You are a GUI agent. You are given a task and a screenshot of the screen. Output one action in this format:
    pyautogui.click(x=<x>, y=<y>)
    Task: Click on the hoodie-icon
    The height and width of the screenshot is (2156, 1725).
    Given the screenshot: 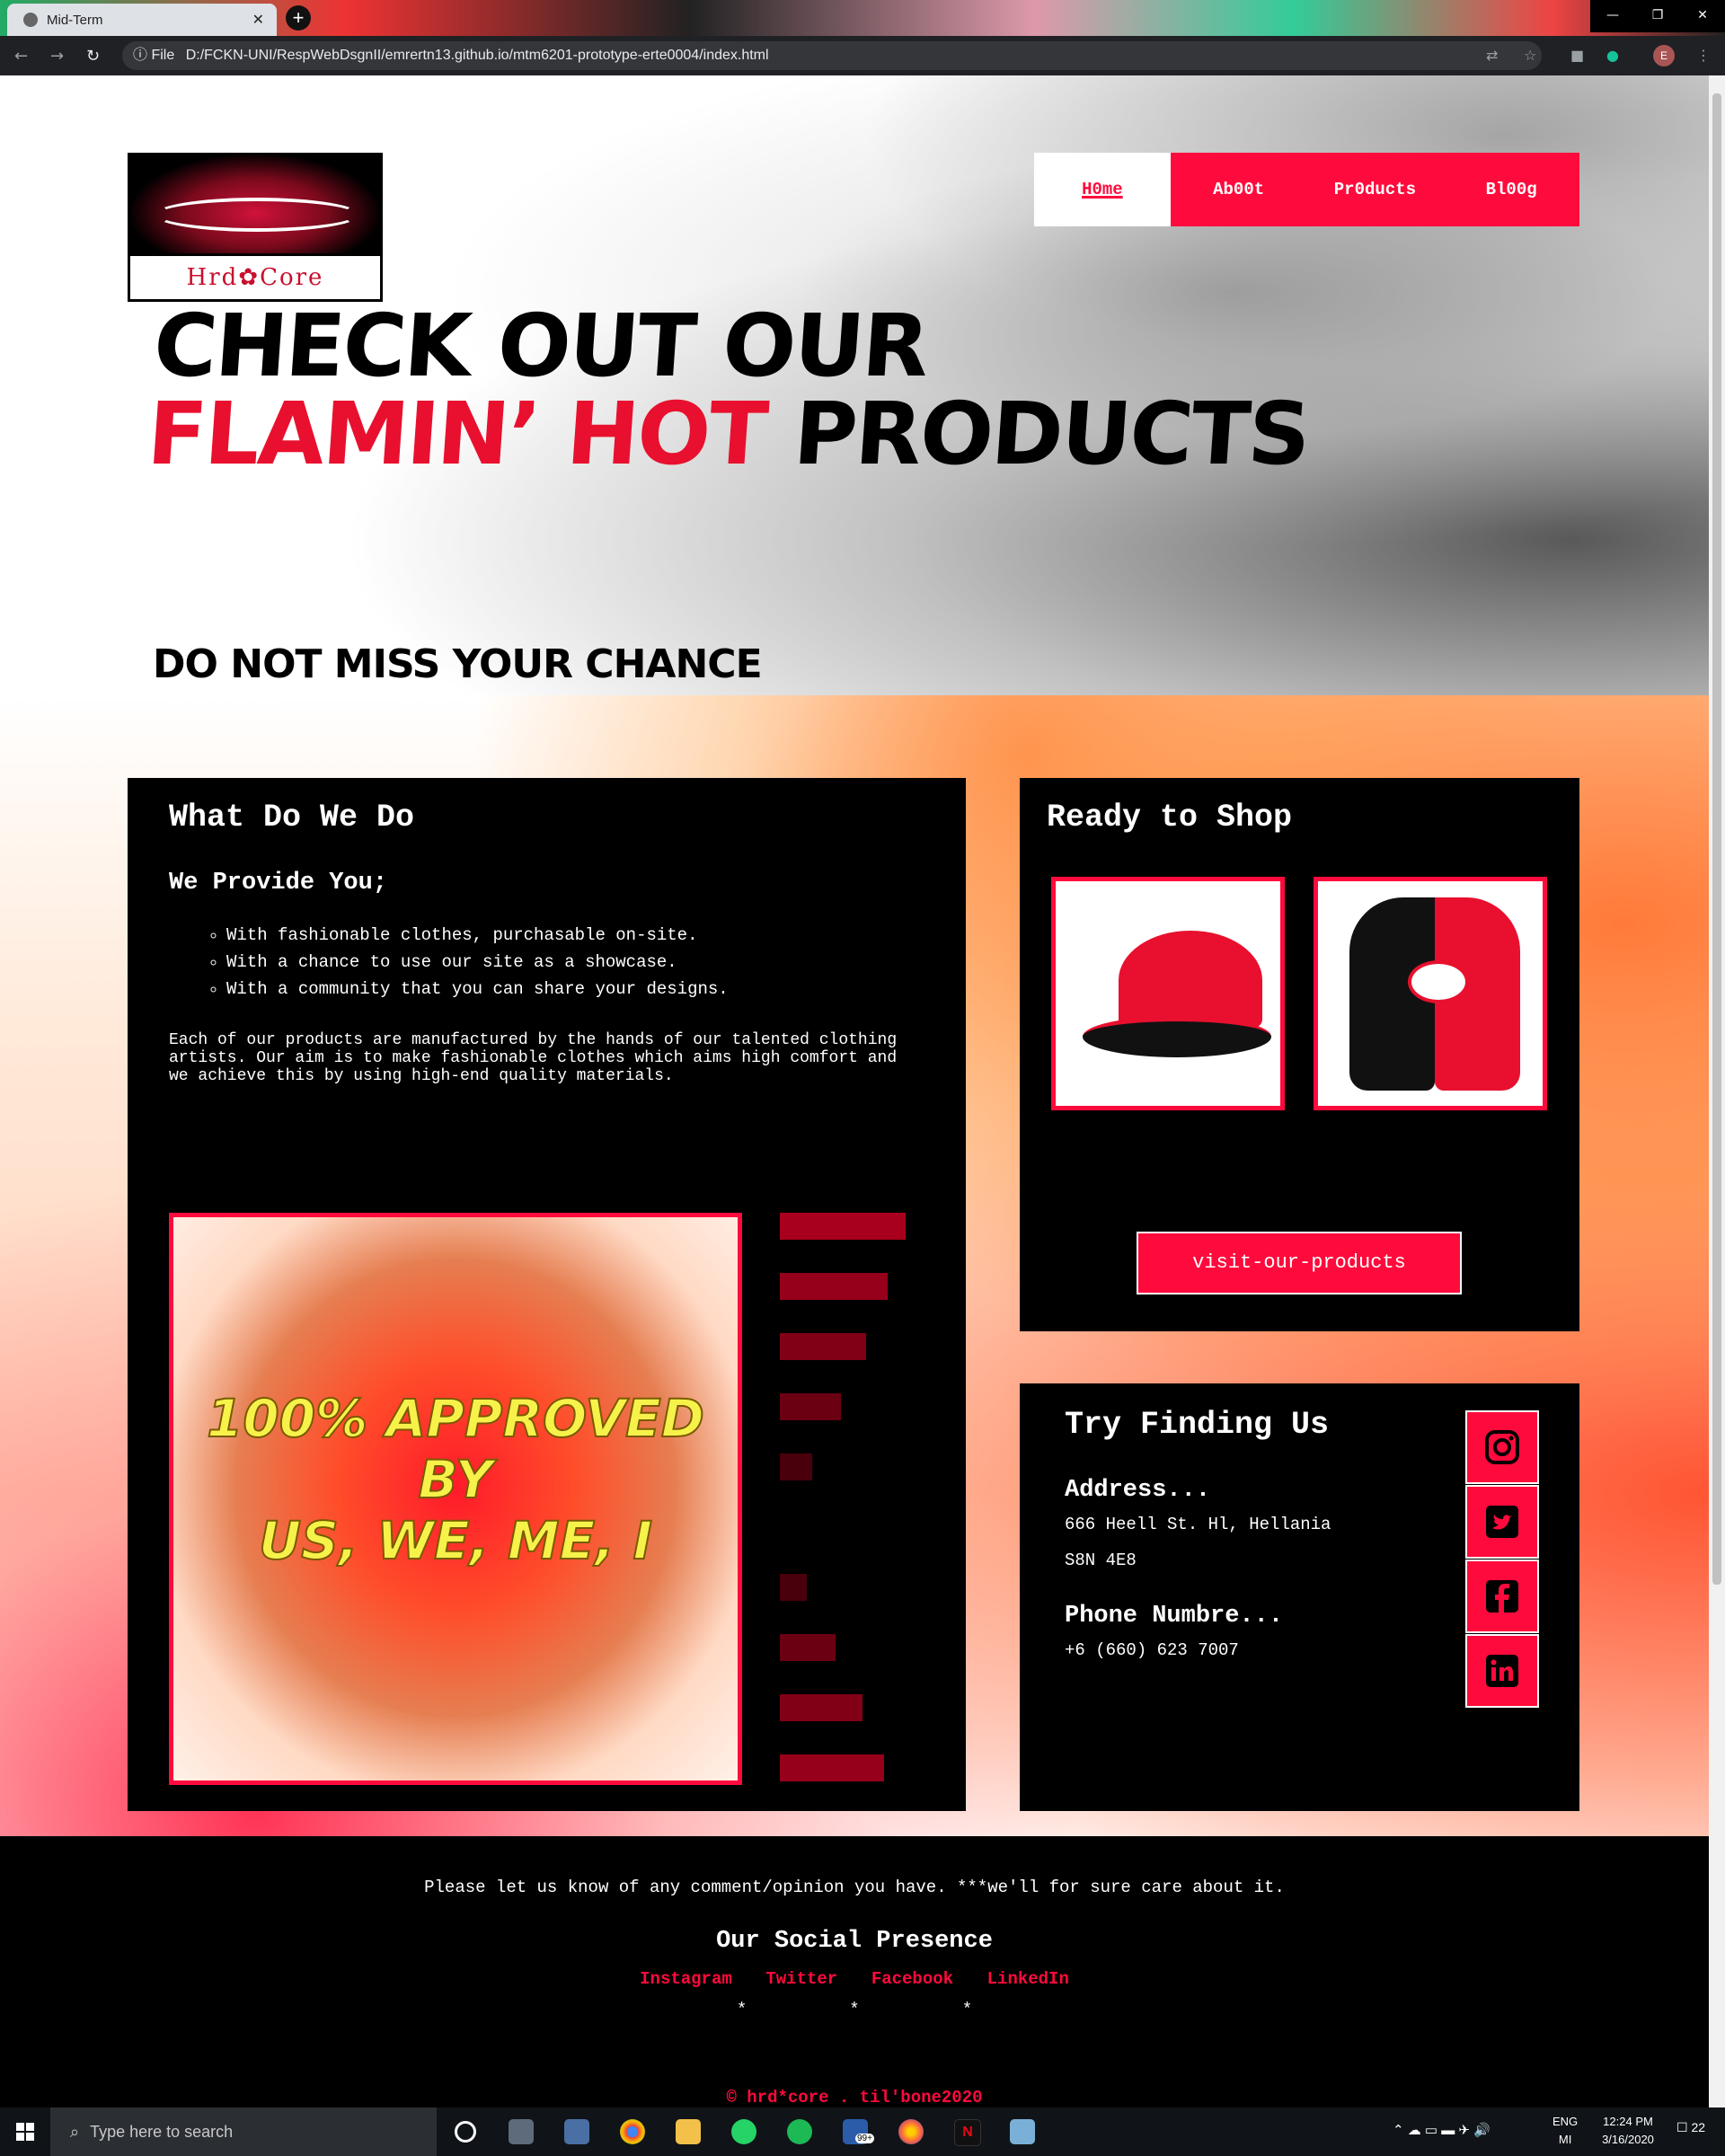 What is the action you would take?
    pyautogui.click(x=1434, y=994)
    